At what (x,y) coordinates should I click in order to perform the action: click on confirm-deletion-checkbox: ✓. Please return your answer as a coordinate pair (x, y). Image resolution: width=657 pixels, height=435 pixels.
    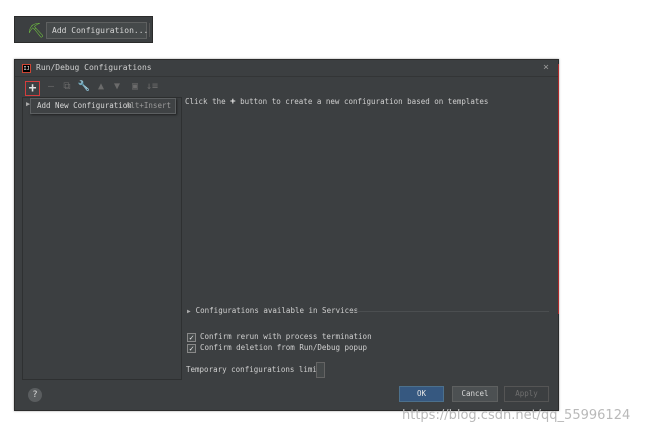
    Looking at the image, I should click on (191, 348).